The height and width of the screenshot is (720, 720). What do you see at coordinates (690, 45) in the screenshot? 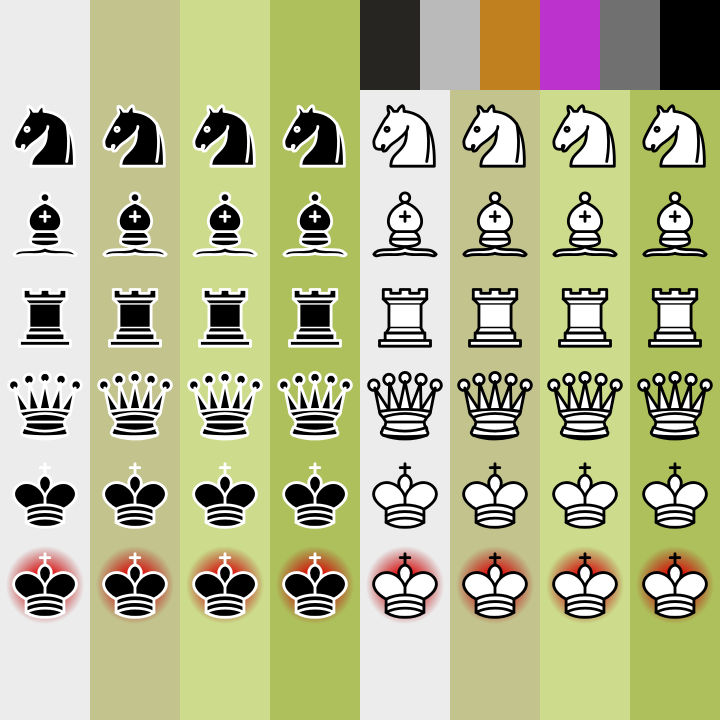
I see `color-swatch-black` at bounding box center [690, 45].